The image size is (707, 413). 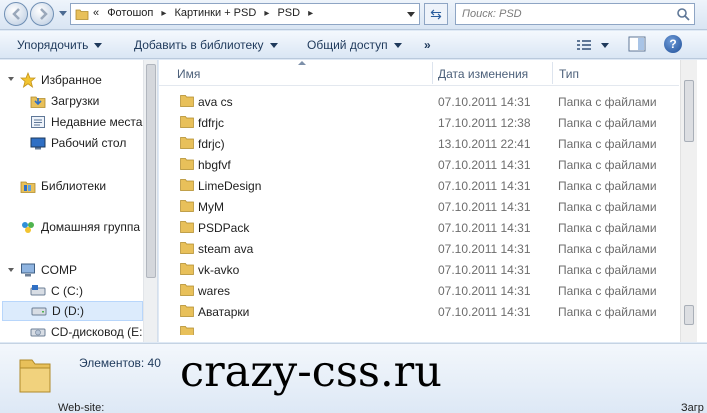 I want to click on back-button, so click(x=16, y=14).